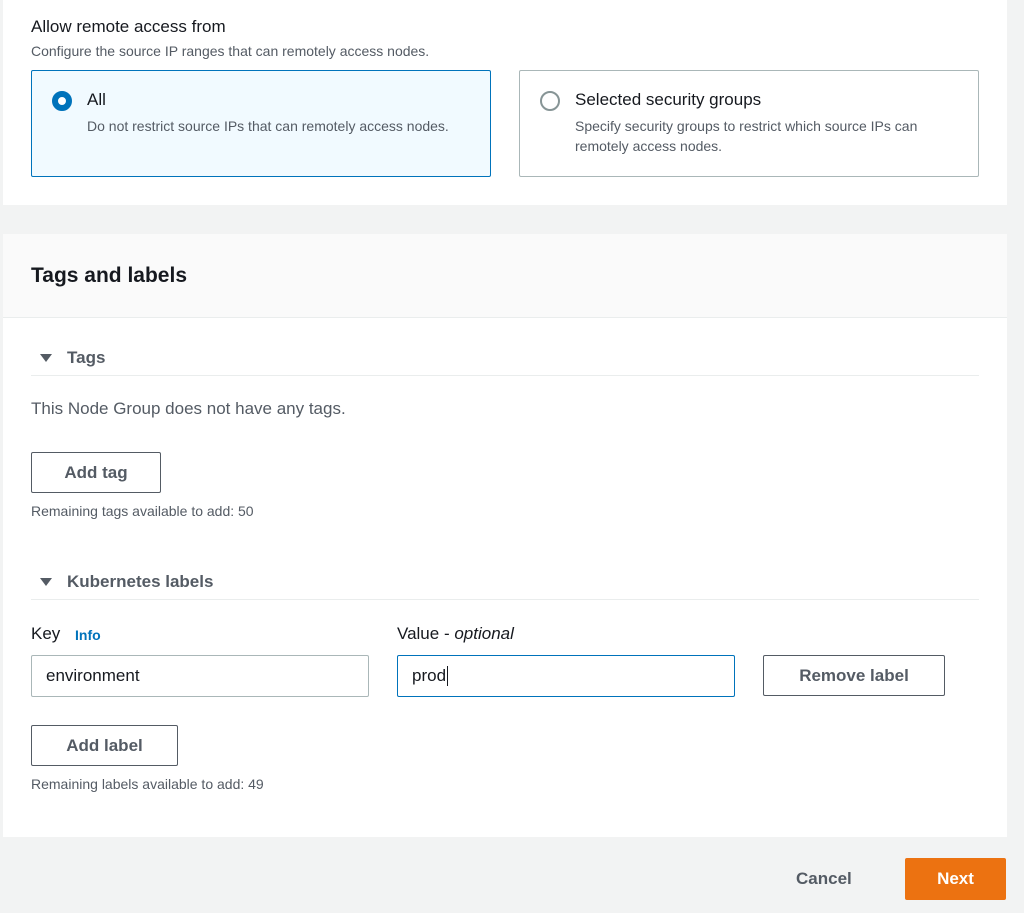 This screenshot has height=913, width=1024. I want to click on kubernetes-labels-expandable-header: Kubernetes labels, so click(505, 585).